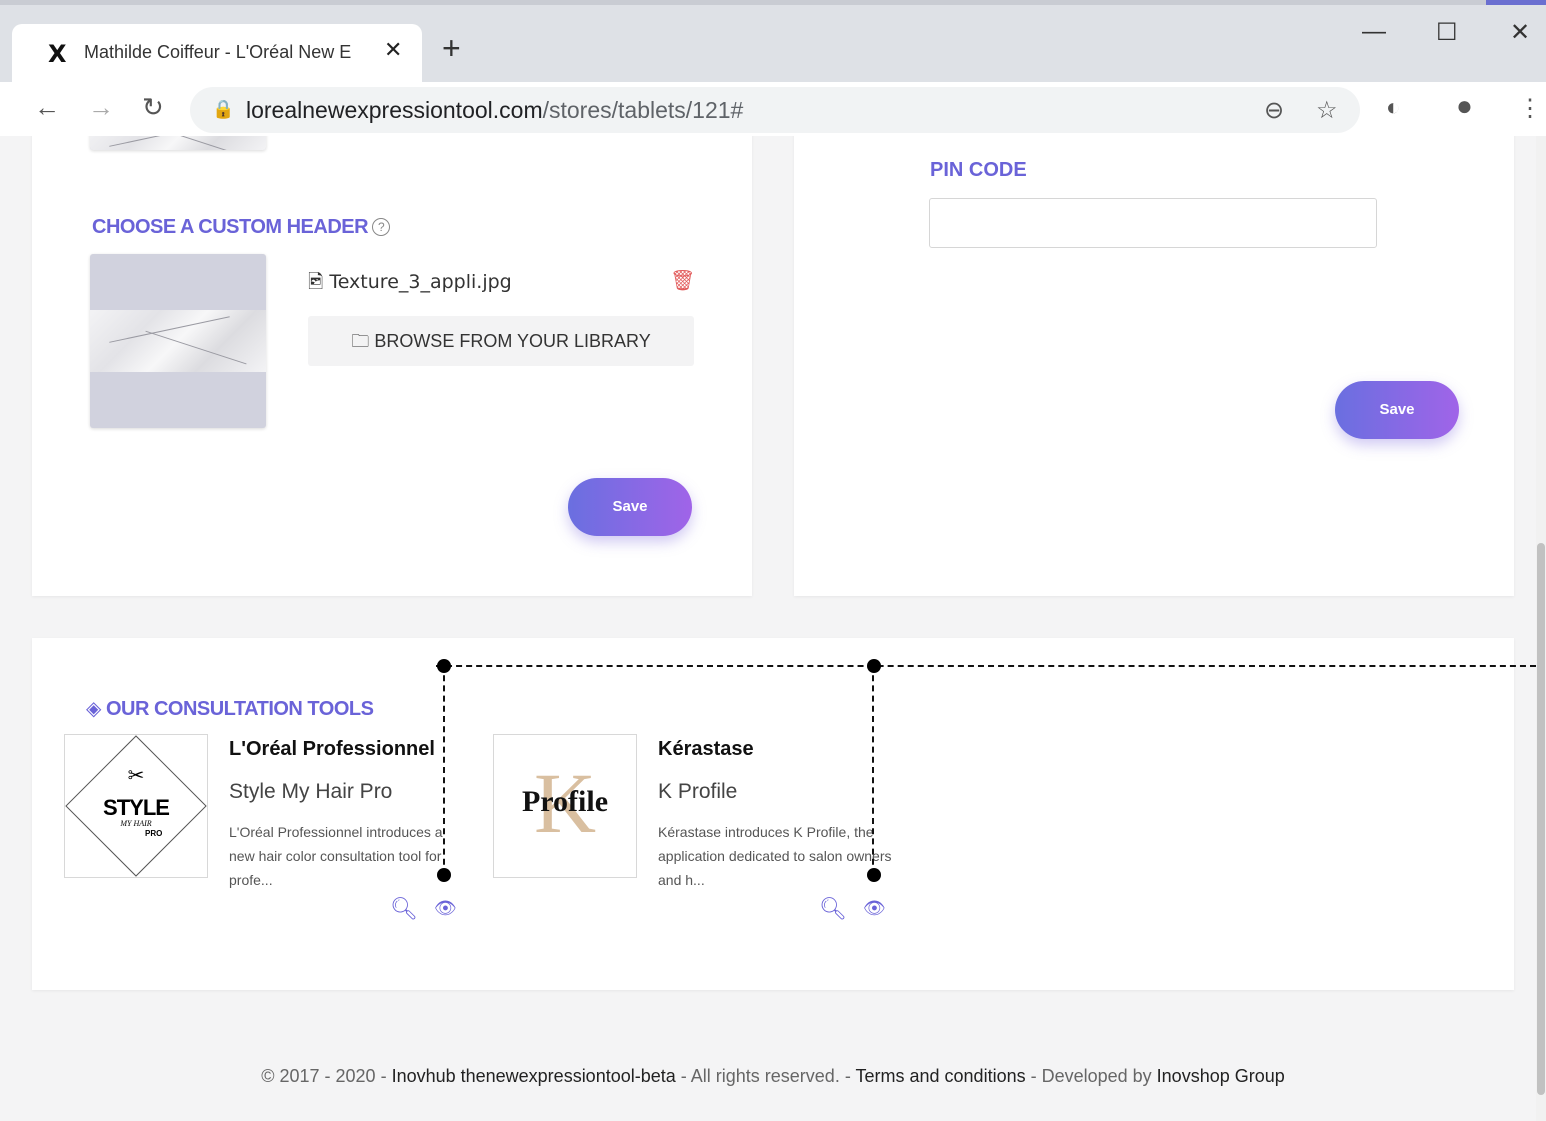 The width and height of the screenshot is (1546, 1121). I want to click on browser-tab: X Mathilde Coiffeur - L'Oréal New E ✕, so click(217, 53).